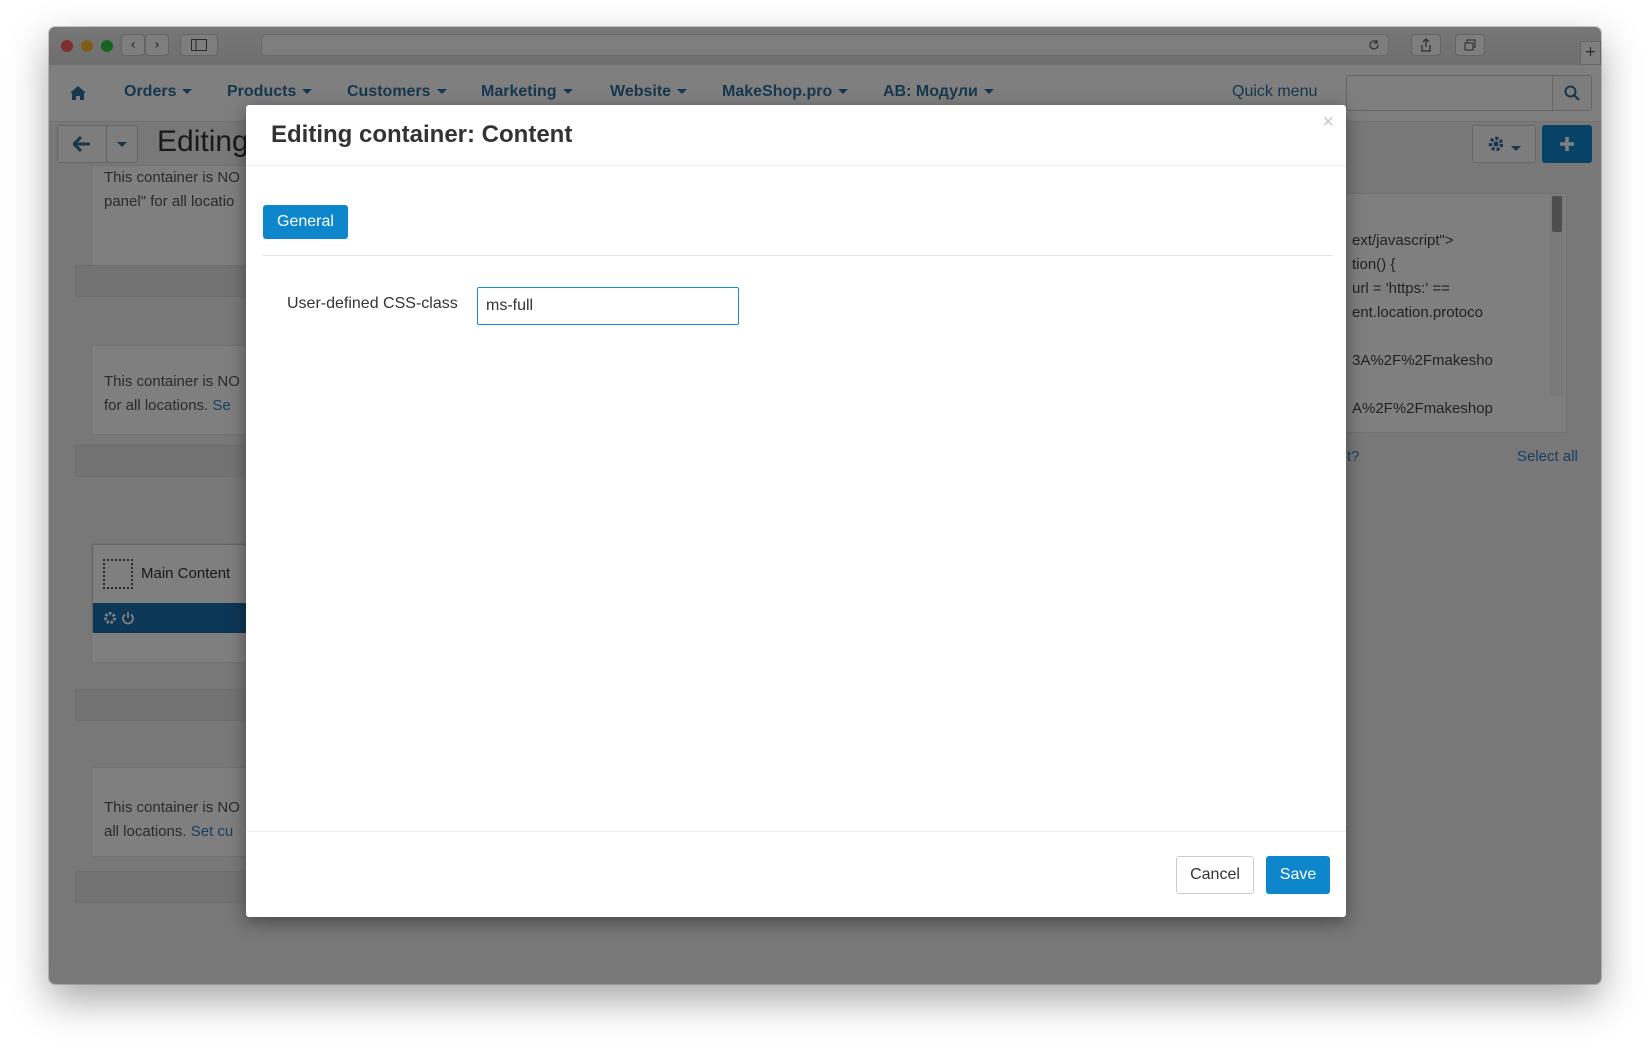 The height and width of the screenshot is (1053, 1650). I want to click on save-button: Save, so click(1298, 875).